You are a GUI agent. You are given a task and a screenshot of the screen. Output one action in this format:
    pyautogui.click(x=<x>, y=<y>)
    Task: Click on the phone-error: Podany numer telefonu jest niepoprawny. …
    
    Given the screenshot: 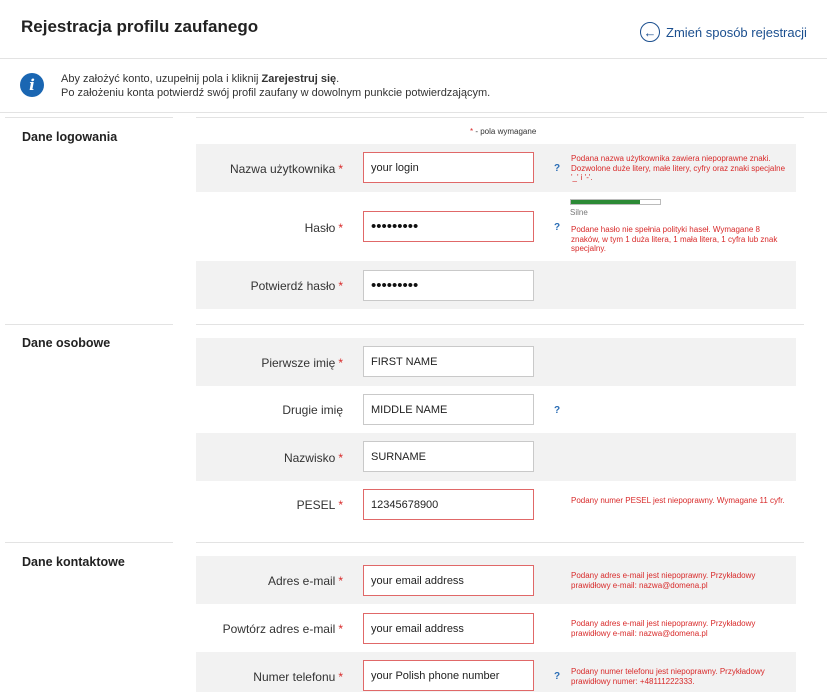 What is the action you would take?
    pyautogui.click(x=668, y=676)
    